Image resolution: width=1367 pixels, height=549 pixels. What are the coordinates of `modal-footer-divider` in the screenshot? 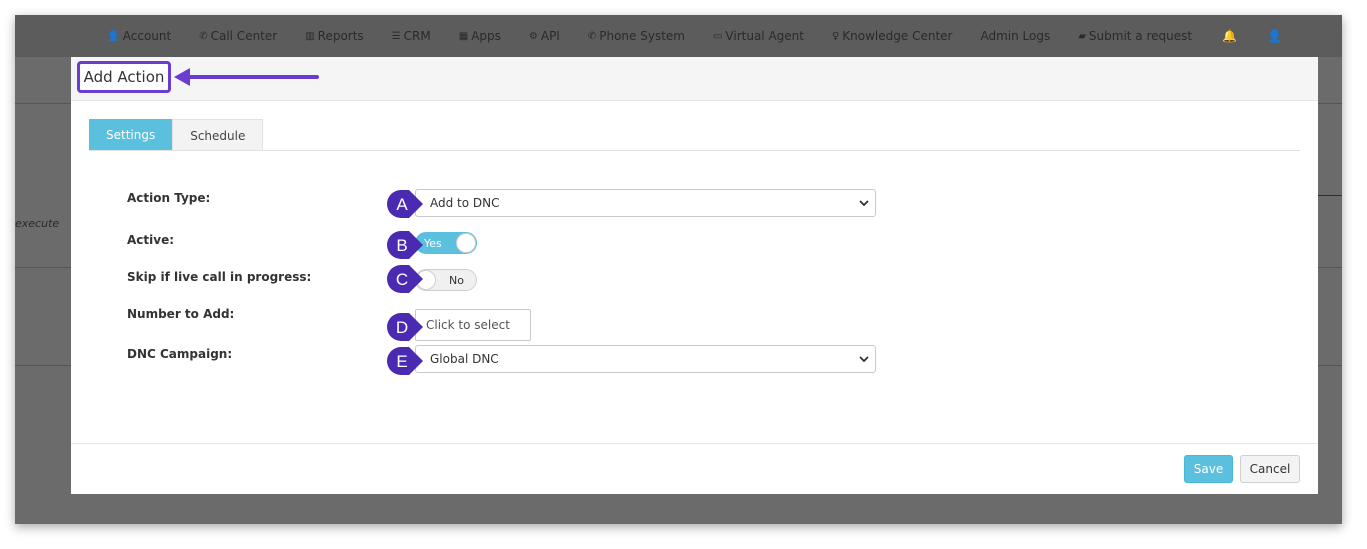 It's located at (694, 443).